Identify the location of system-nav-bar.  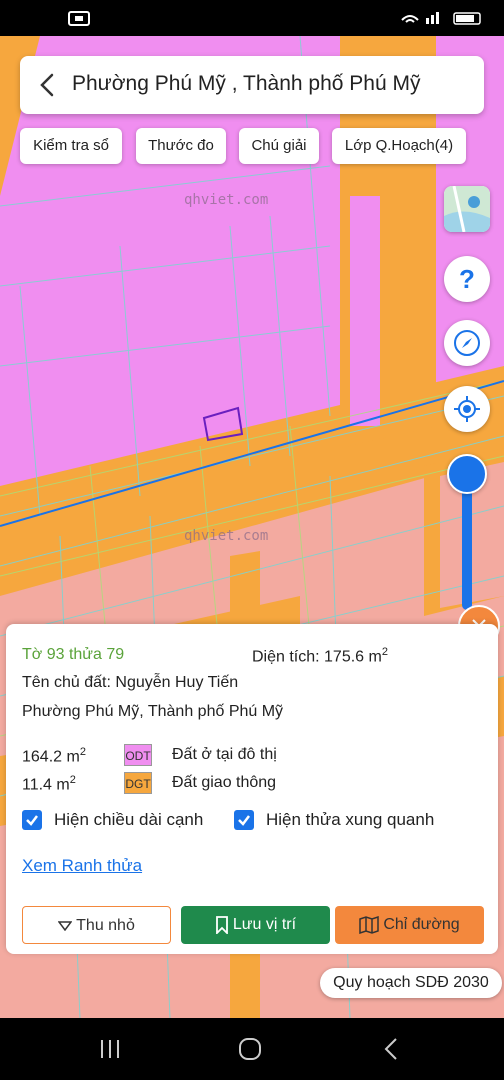
(252, 1049).